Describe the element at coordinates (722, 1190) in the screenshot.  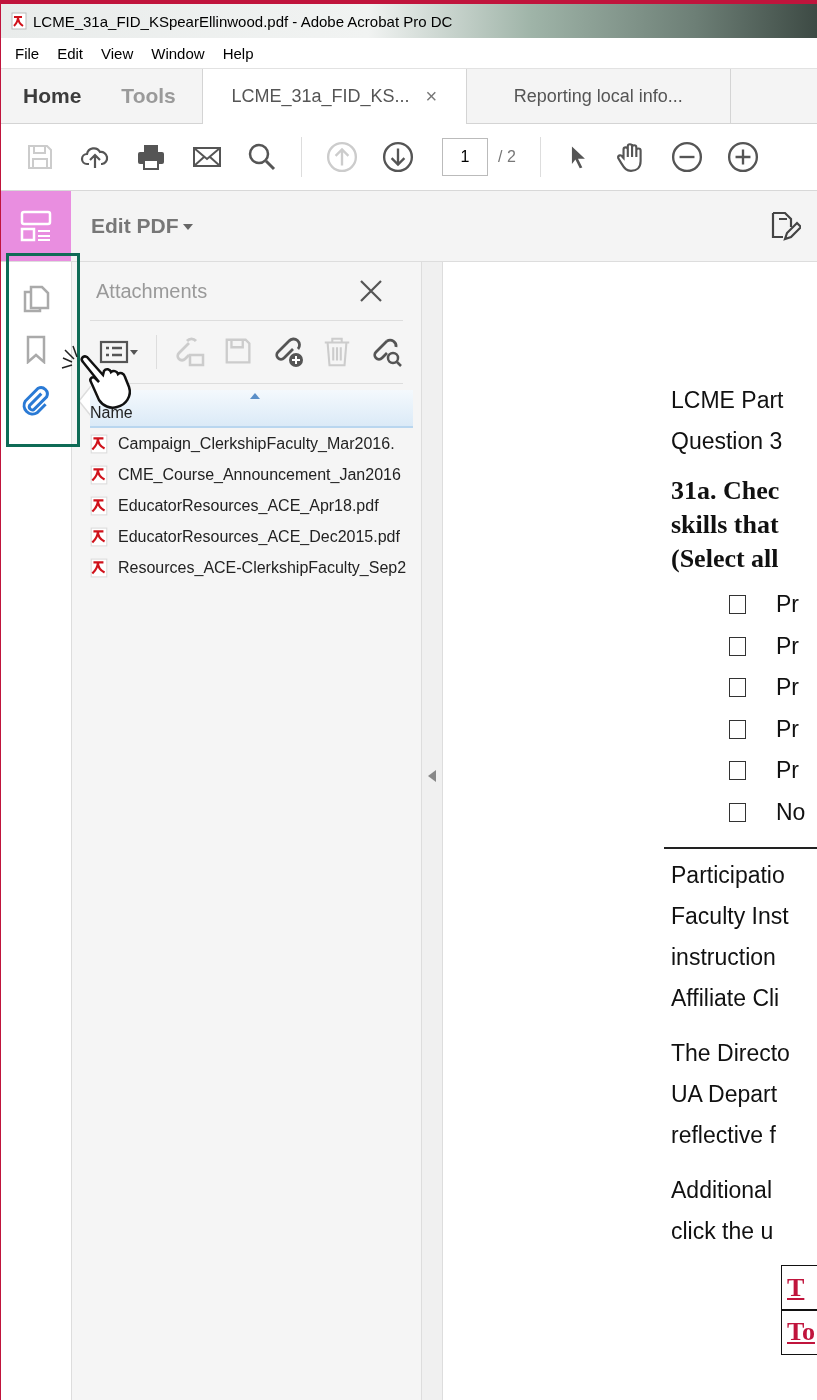
I see `text-line: Additional` at that location.